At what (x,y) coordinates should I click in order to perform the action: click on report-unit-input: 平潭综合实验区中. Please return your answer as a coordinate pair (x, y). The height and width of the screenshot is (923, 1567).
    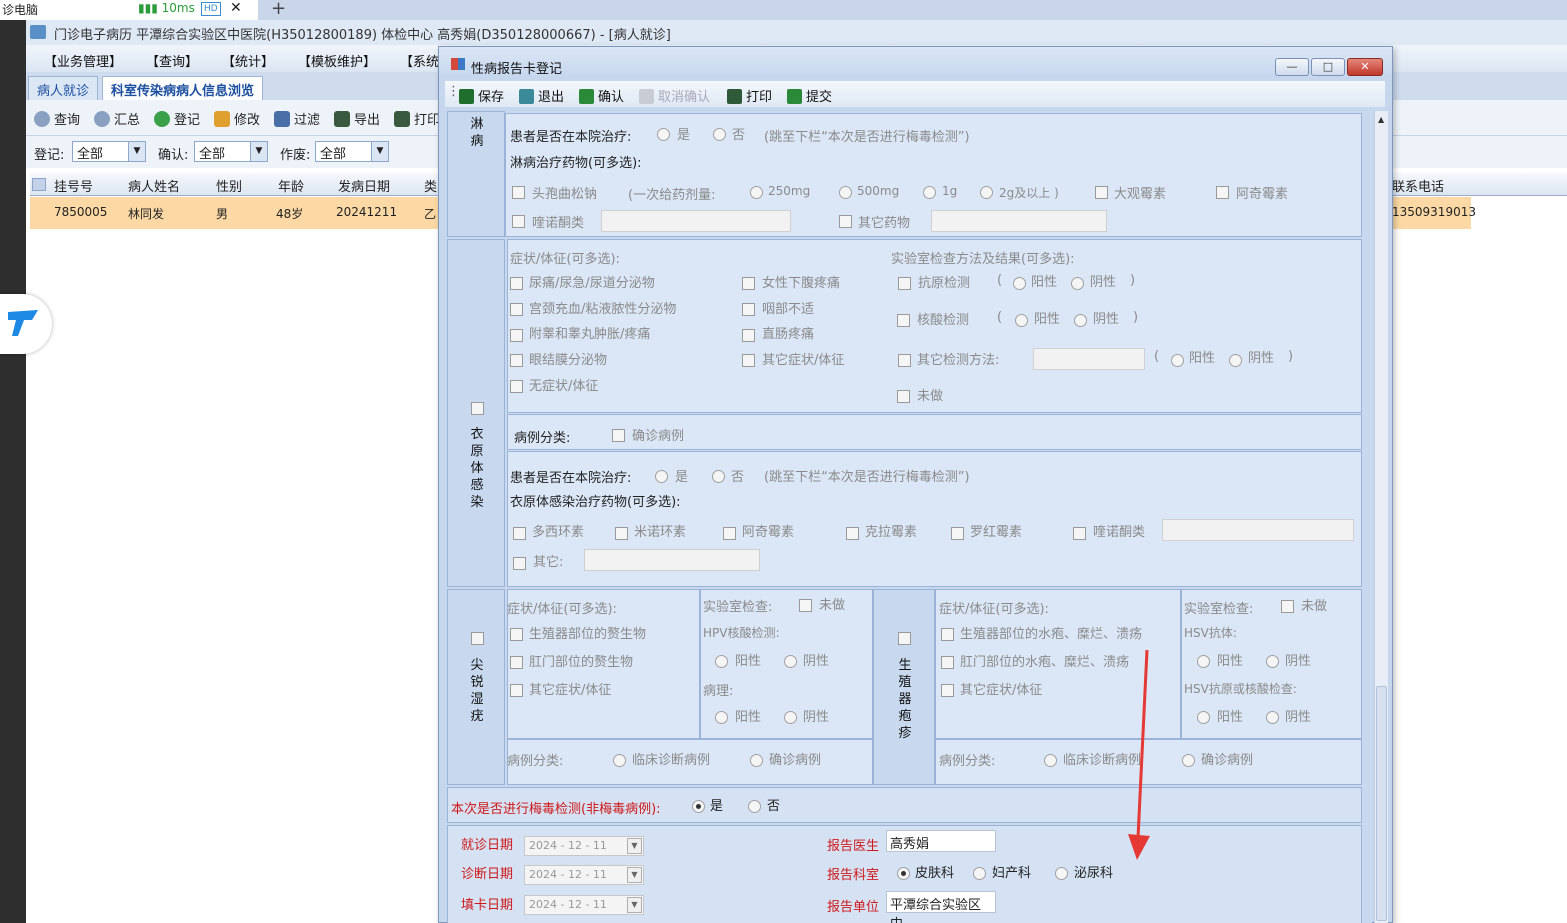
    Looking at the image, I should click on (941, 907).